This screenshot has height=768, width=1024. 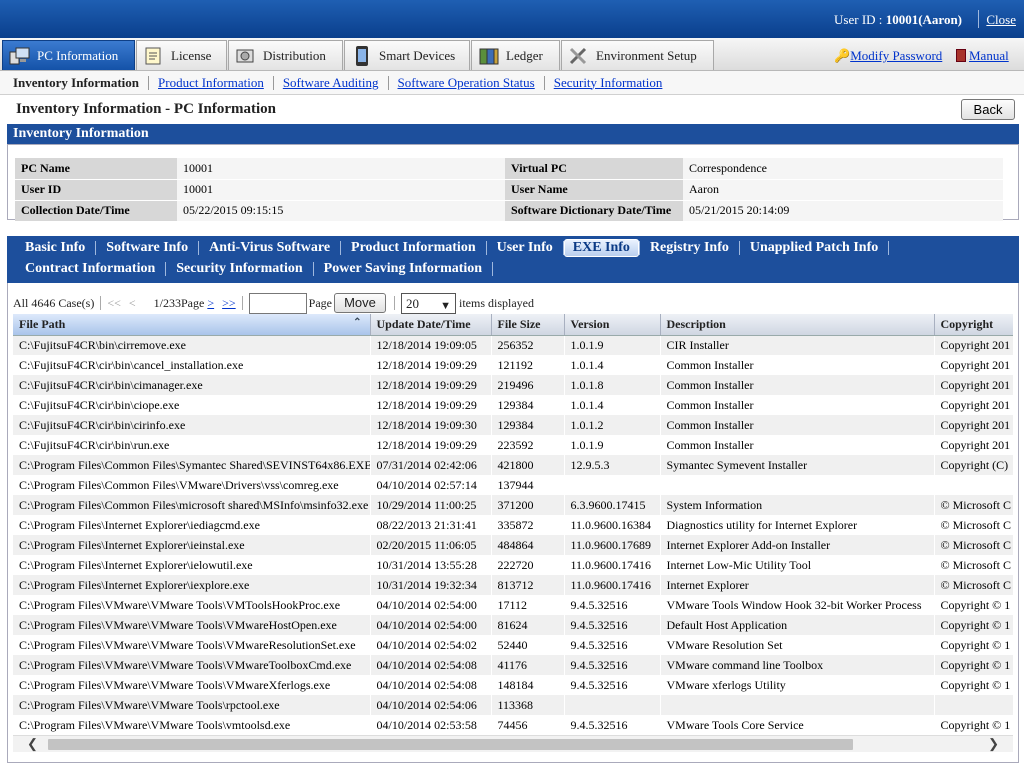 What do you see at coordinates (528, 565) in the screenshot?
I see `cell-file-size: 222720` at bounding box center [528, 565].